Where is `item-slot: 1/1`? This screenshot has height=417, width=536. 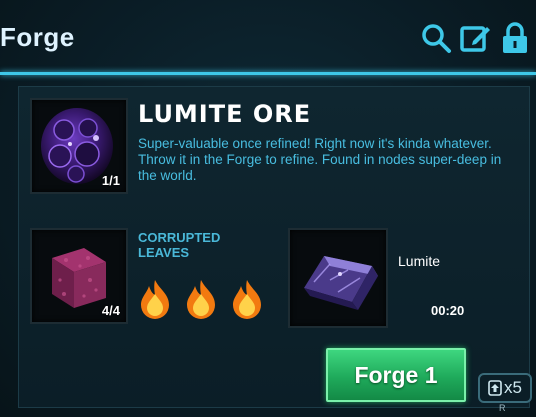 item-slot: 1/1 is located at coordinates (79, 146).